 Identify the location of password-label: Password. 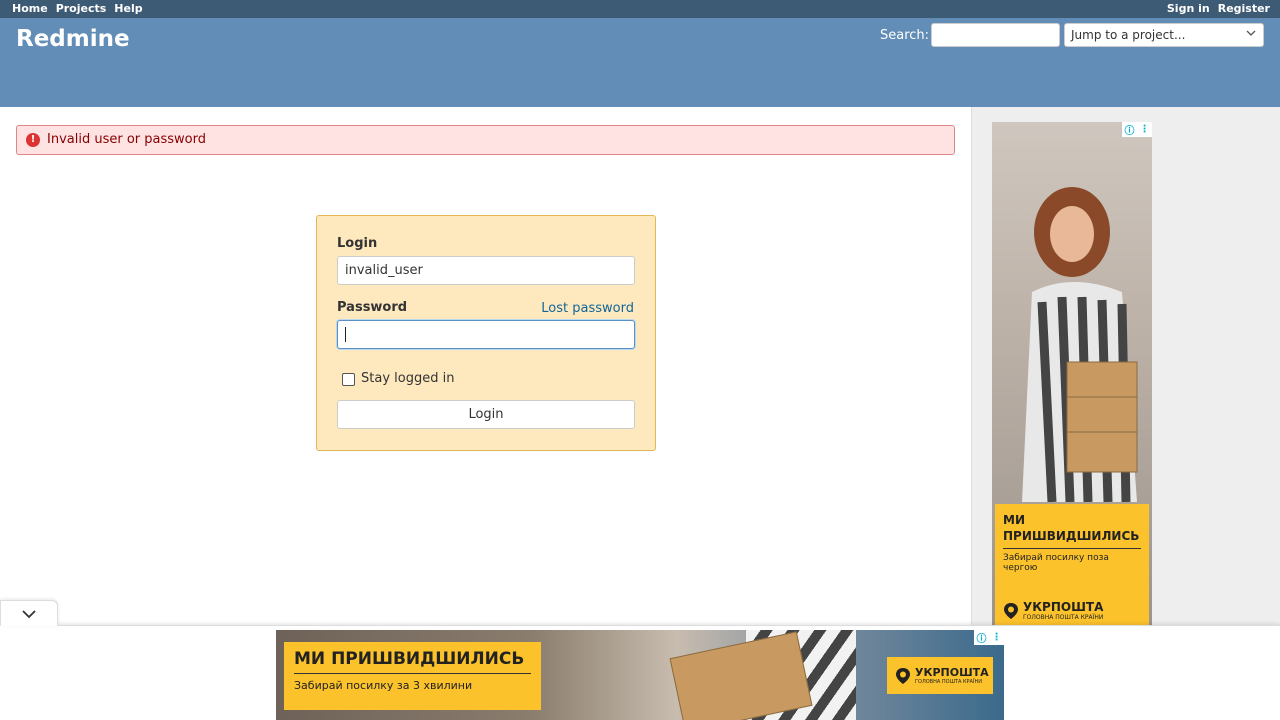
(372, 307).